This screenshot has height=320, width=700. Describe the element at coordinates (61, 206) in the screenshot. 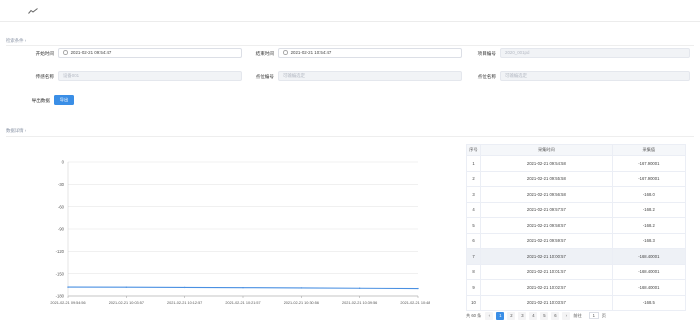

I see `y-tick-label: -60` at that location.